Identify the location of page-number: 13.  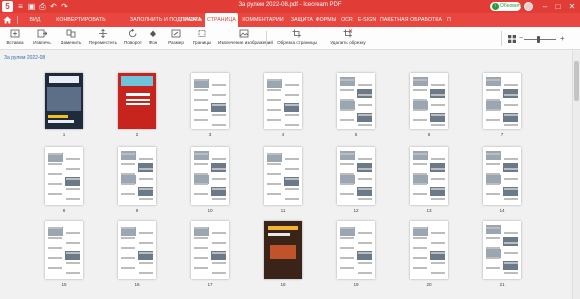
(429, 210).